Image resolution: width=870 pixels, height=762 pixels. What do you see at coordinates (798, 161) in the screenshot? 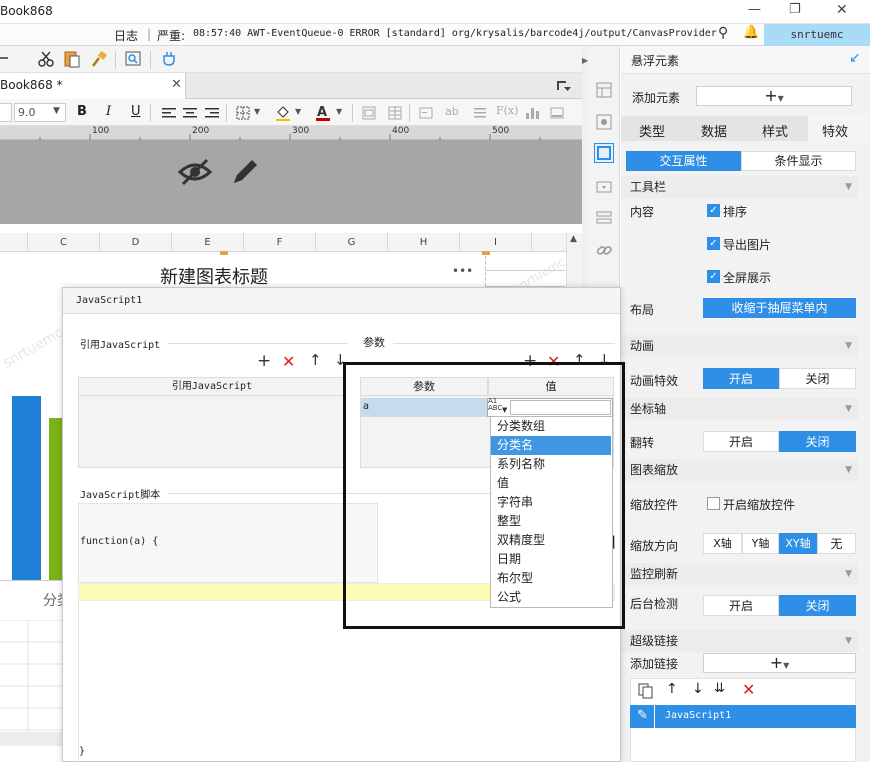
I see `subtab-condition: 条件显示` at bounding box center [798, 161].